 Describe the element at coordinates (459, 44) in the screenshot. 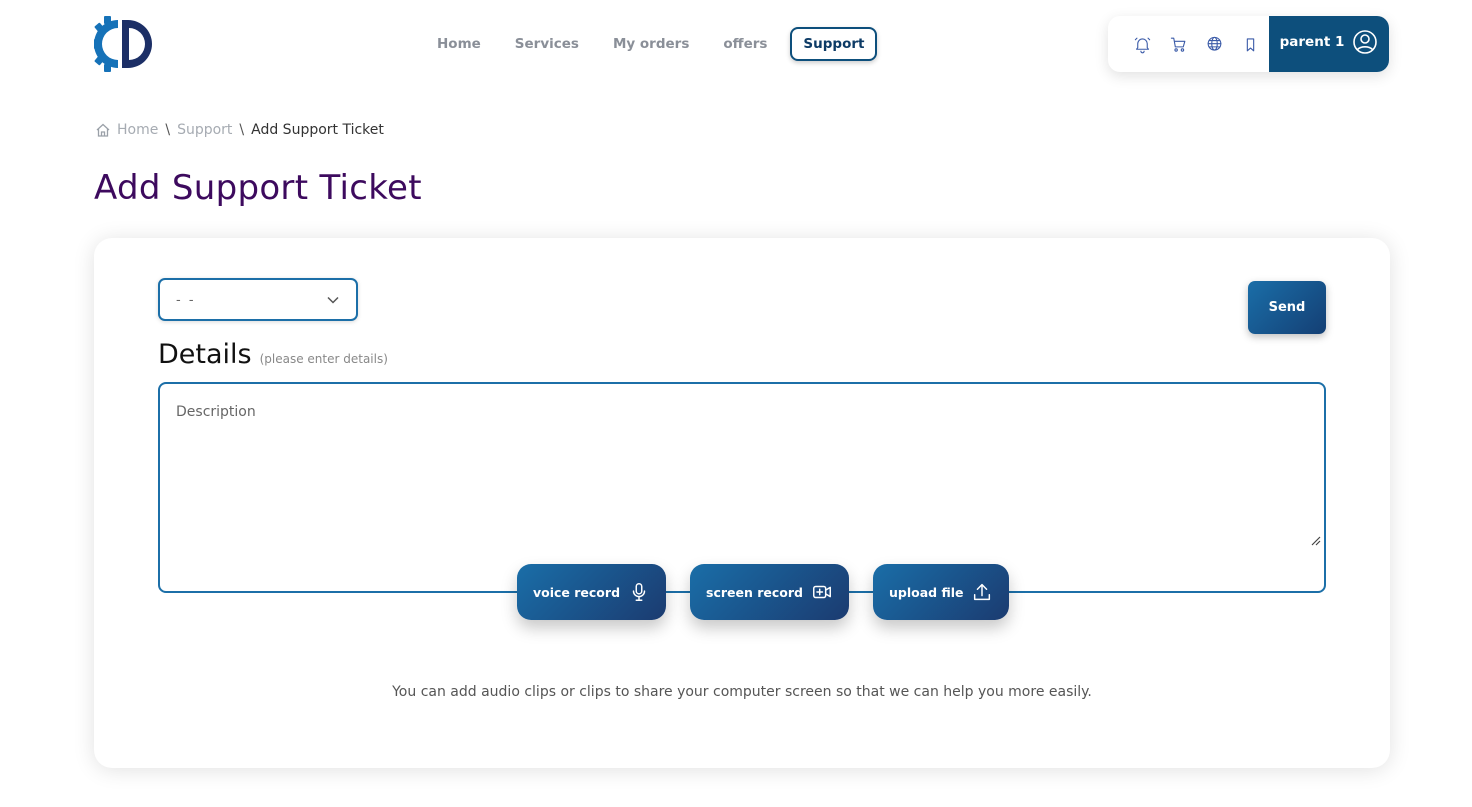

I see `nav-item-home: Home` at that location.